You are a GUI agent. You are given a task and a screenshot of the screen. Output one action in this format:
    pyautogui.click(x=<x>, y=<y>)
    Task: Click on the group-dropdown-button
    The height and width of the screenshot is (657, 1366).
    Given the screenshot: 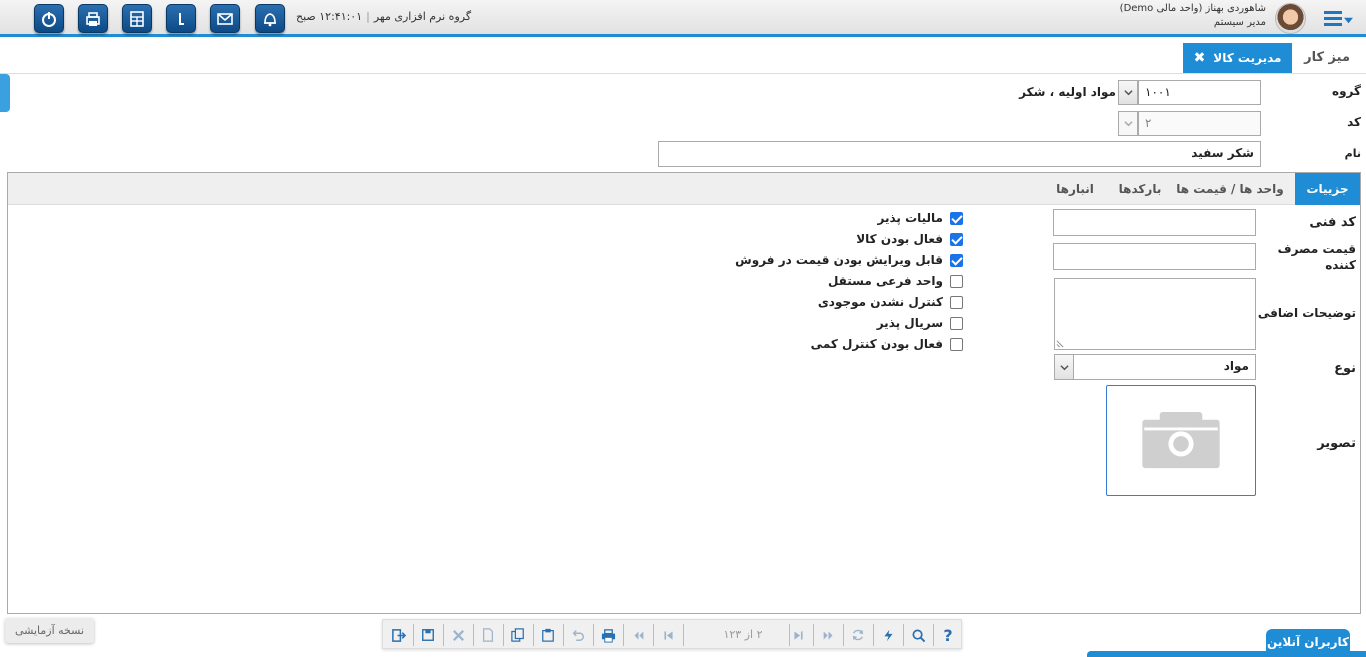 What is the action you would take?
    pyautogui.click(x=1128, y=92)
    